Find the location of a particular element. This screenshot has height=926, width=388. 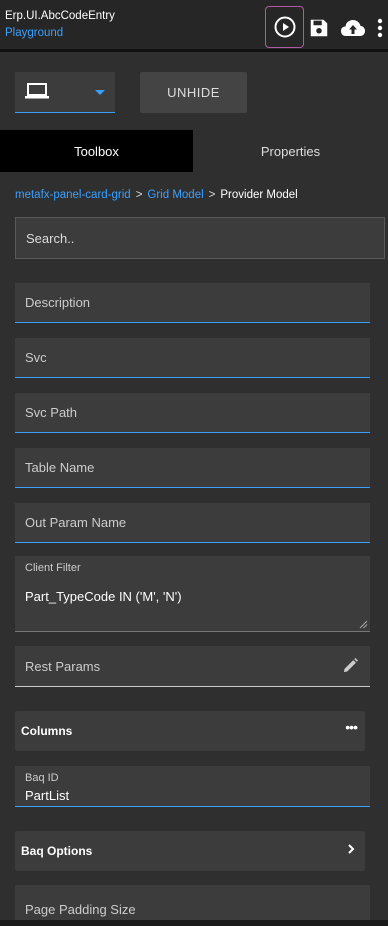

more-menu-button is located at coordinates (380, 28).